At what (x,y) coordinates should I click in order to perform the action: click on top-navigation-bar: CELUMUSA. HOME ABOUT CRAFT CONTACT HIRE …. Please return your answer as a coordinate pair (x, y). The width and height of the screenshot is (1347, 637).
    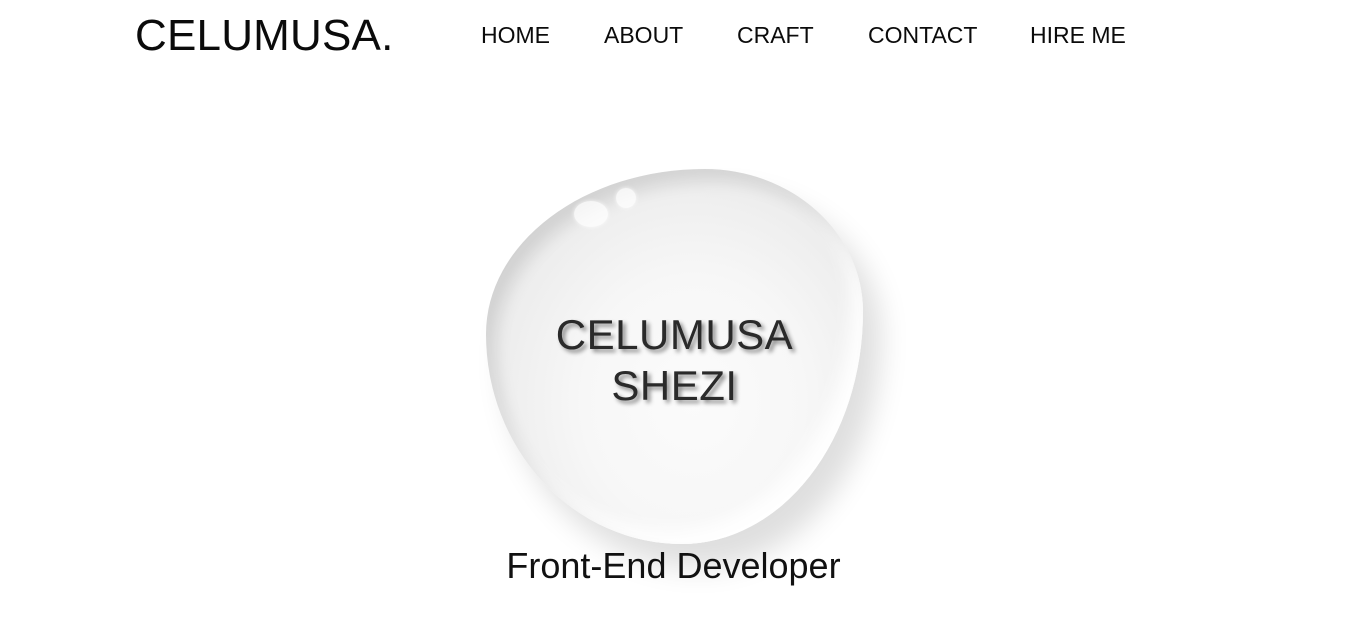
    Looking at the image, I should click on (673, 35).